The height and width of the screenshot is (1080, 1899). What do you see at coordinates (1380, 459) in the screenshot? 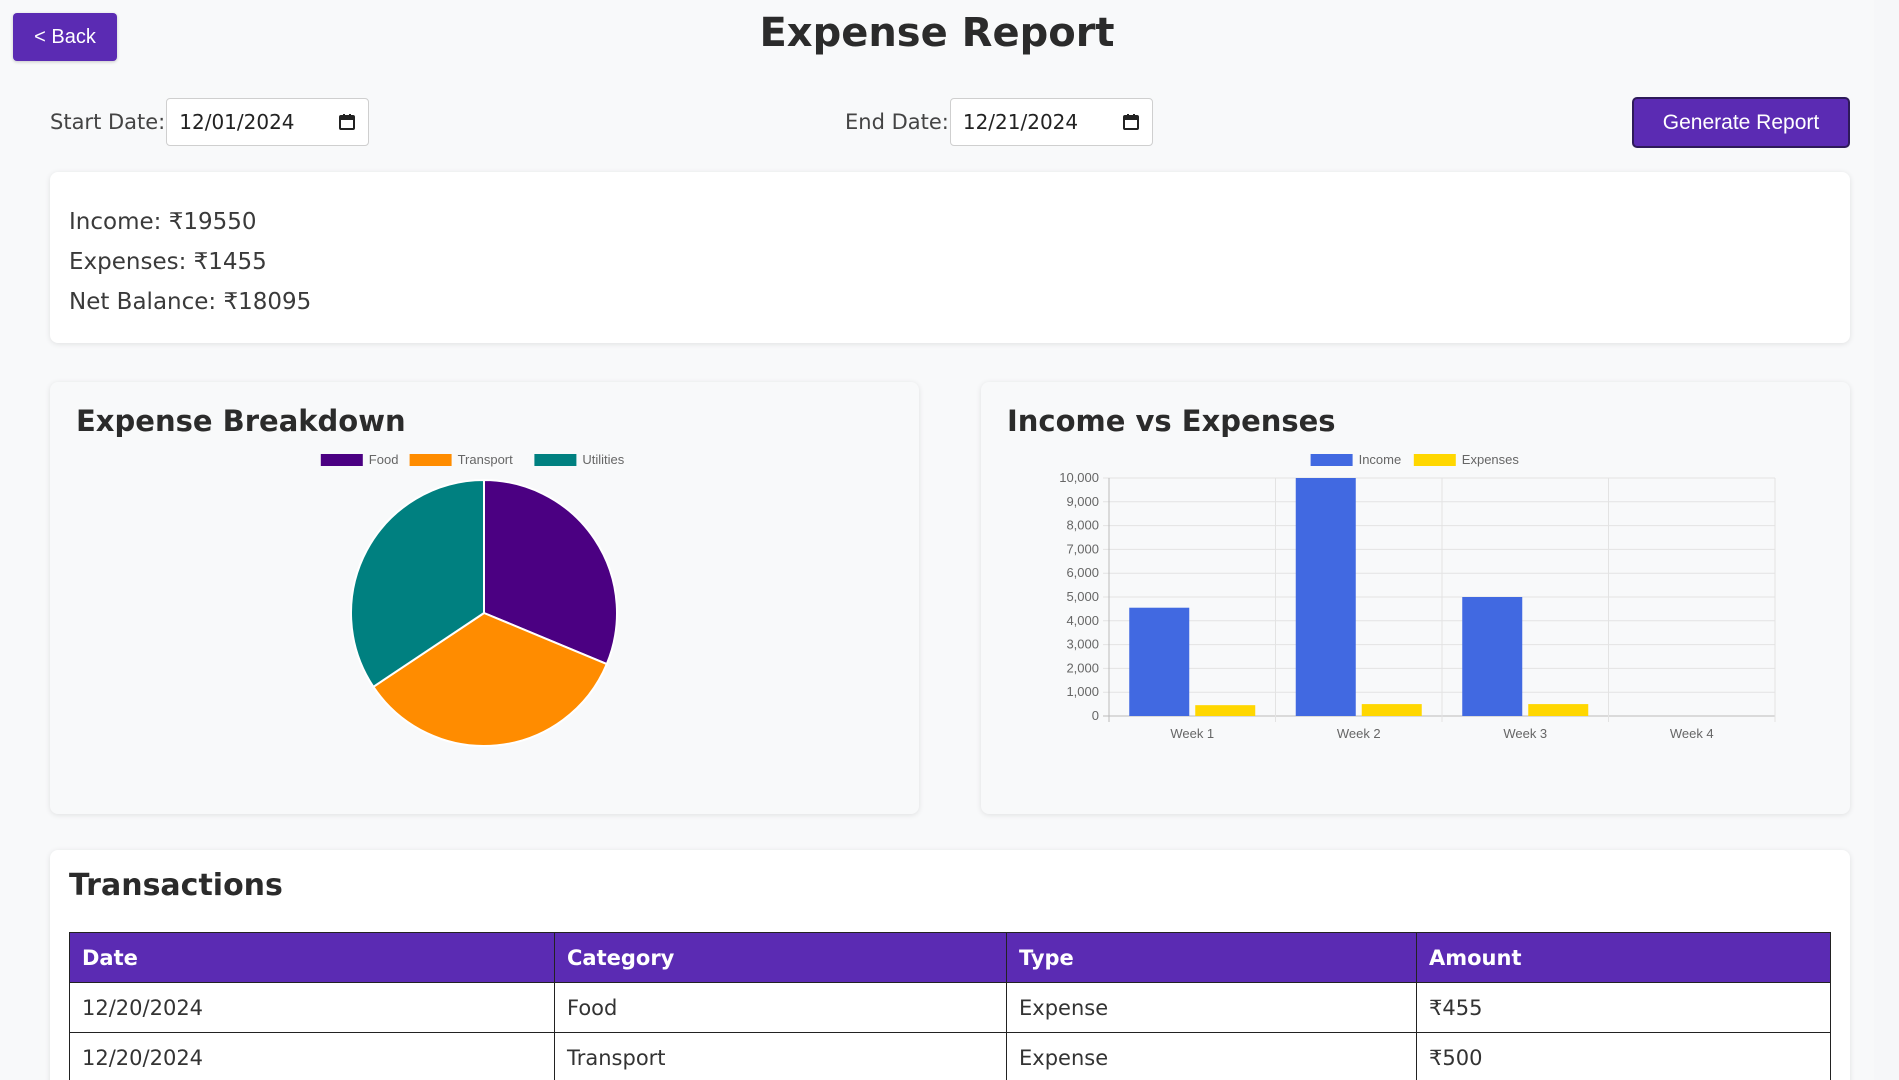
I see `legend-label-income: Income` at bounding box center [1380, 459].